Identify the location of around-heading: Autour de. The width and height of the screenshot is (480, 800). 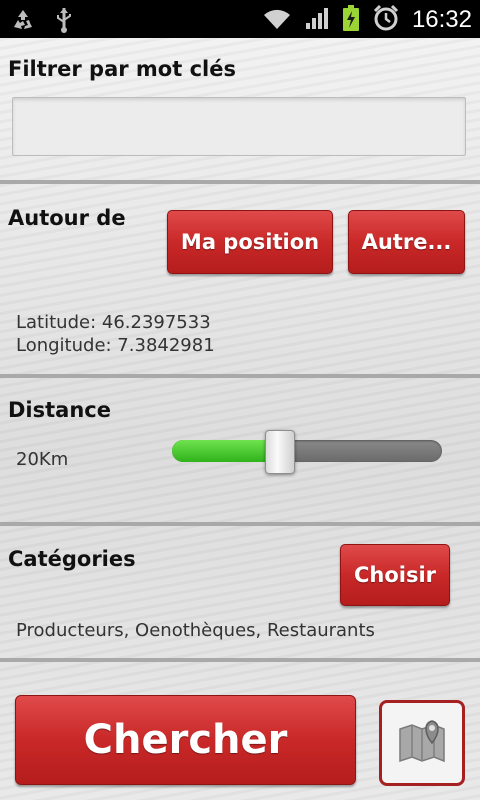
(67, 218).